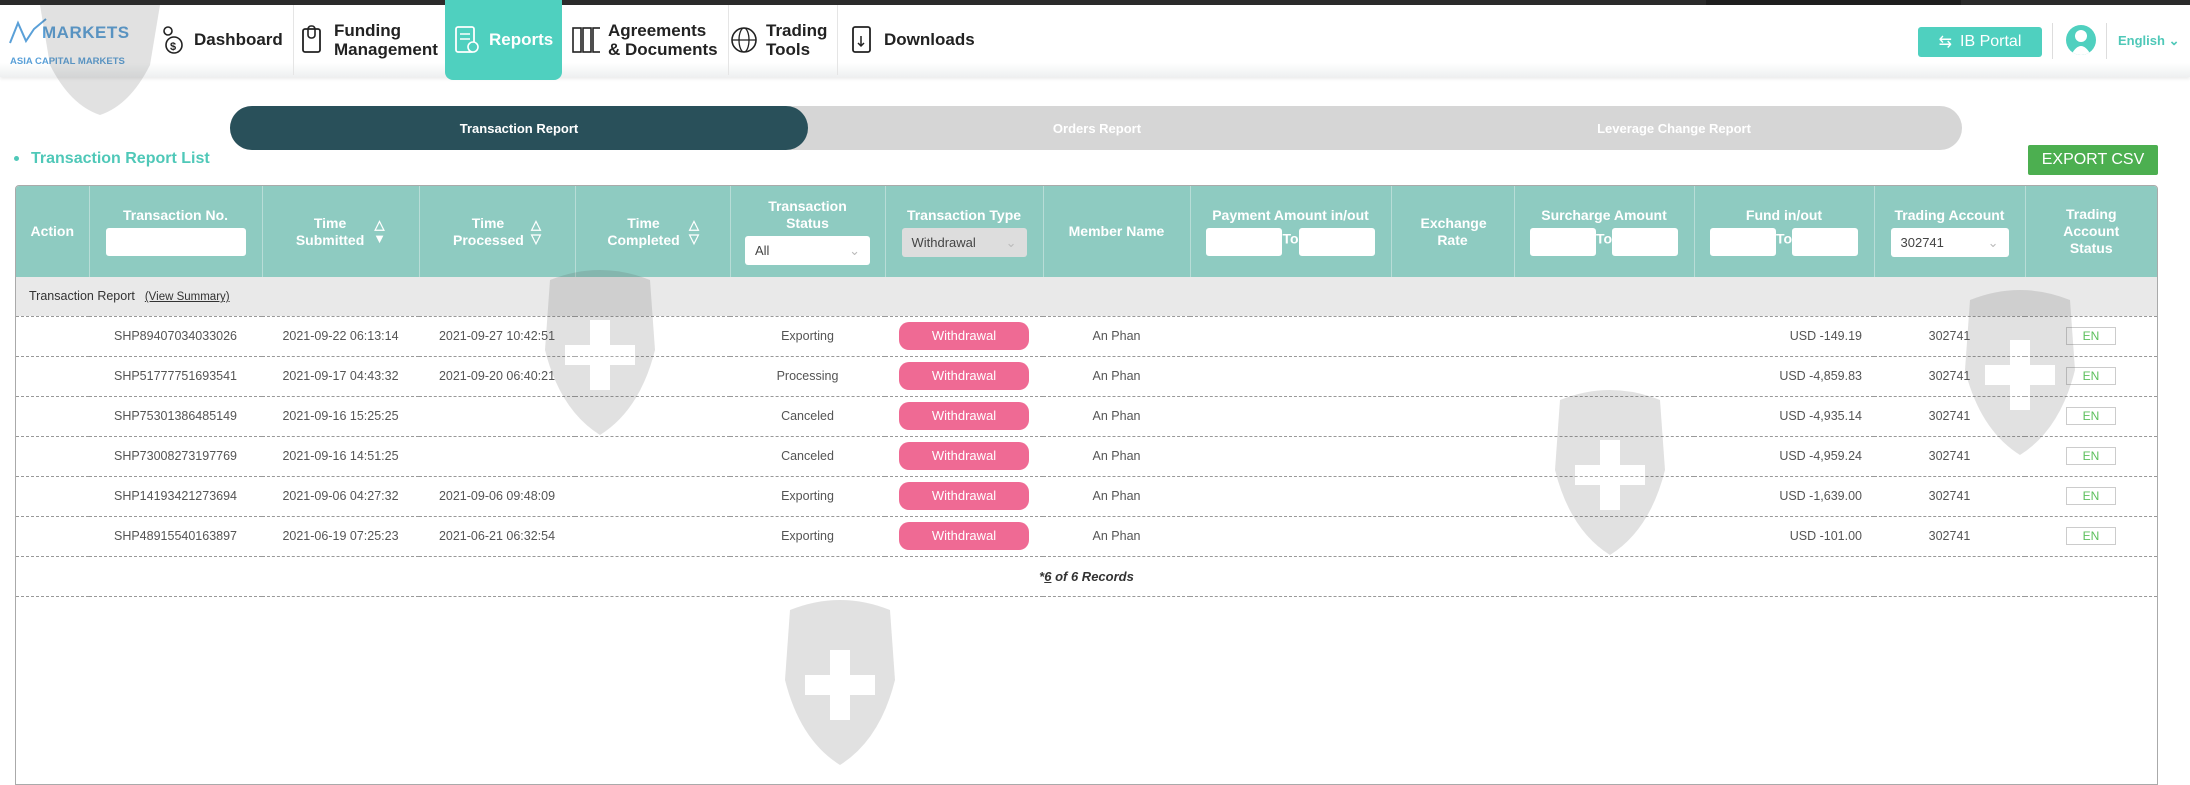 The width and height of the screenshot is (2190, 785). Describe the element at coordinates (1820, 496) in the screenshot. I see `fund-inout-cell-text: USD -1,639.00` at that location.